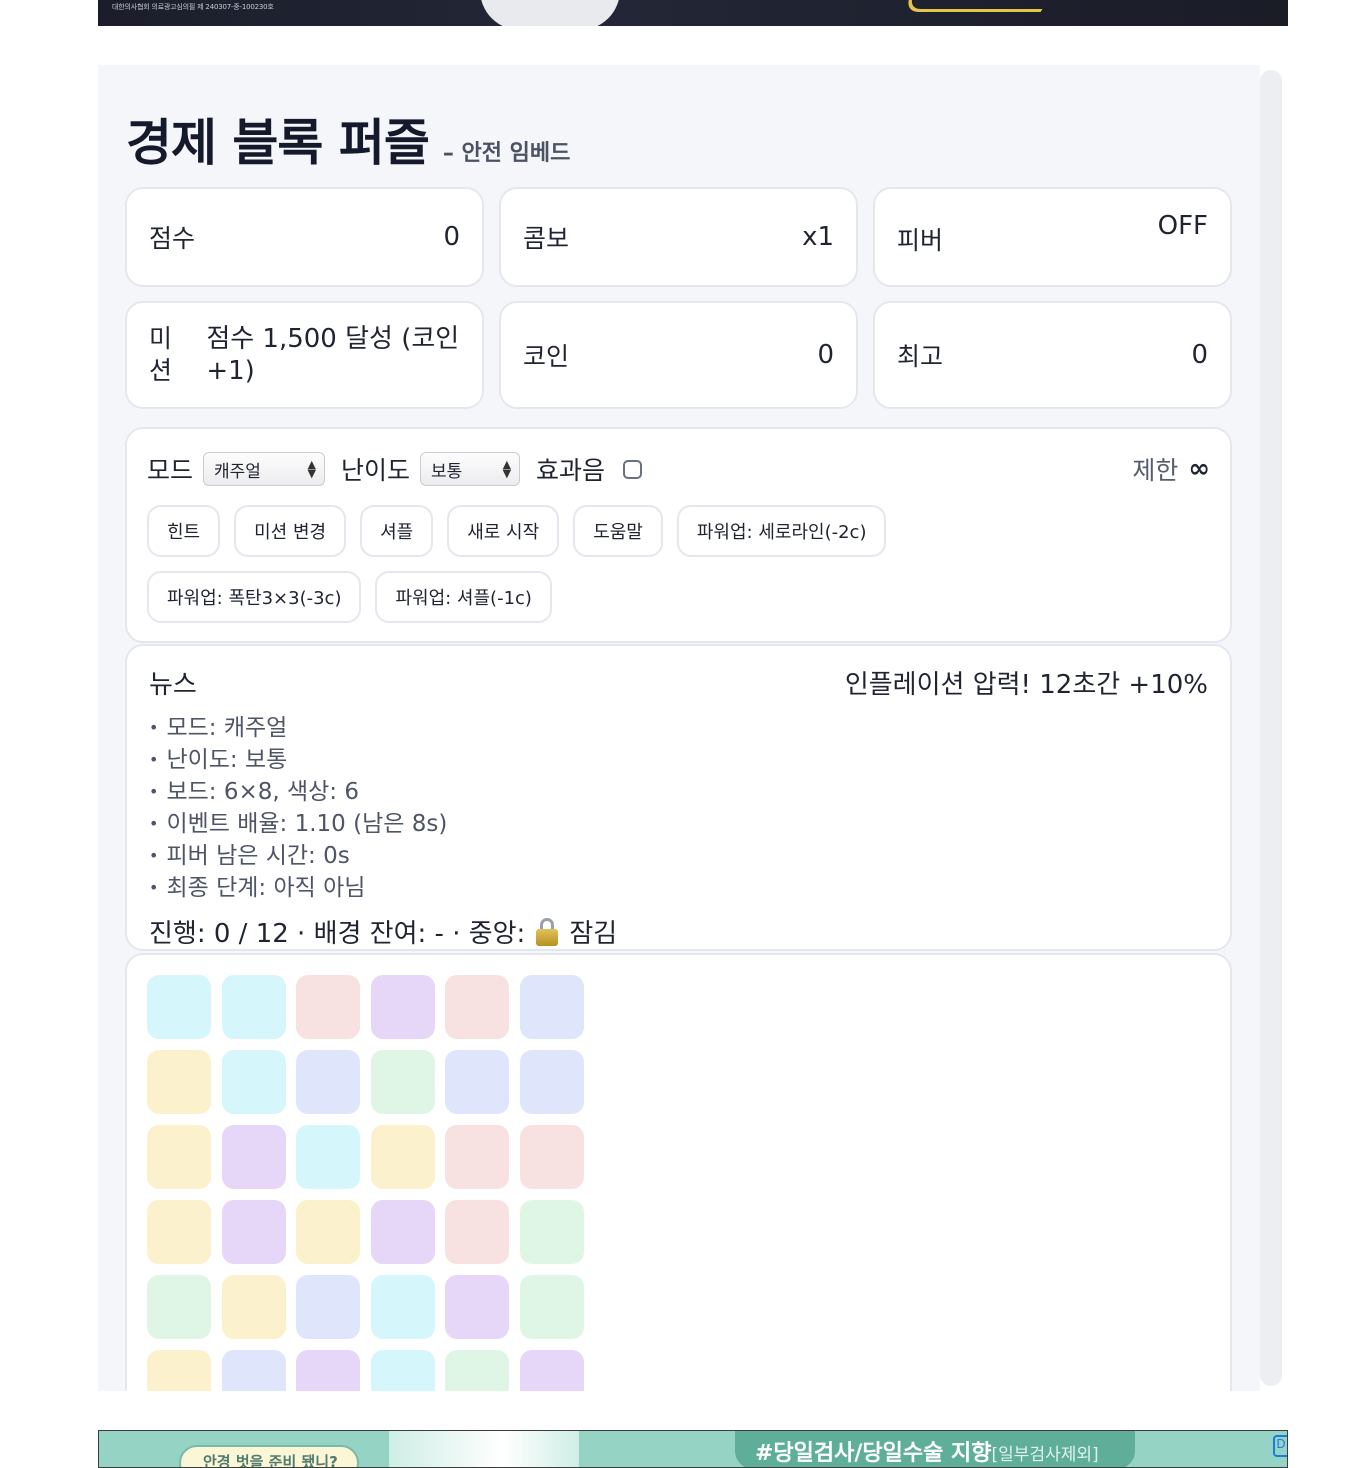  What do you see at coordinates (920, 240) in the screenshot?
I see `fever-label: 피버` at bounding box center [920, 240].